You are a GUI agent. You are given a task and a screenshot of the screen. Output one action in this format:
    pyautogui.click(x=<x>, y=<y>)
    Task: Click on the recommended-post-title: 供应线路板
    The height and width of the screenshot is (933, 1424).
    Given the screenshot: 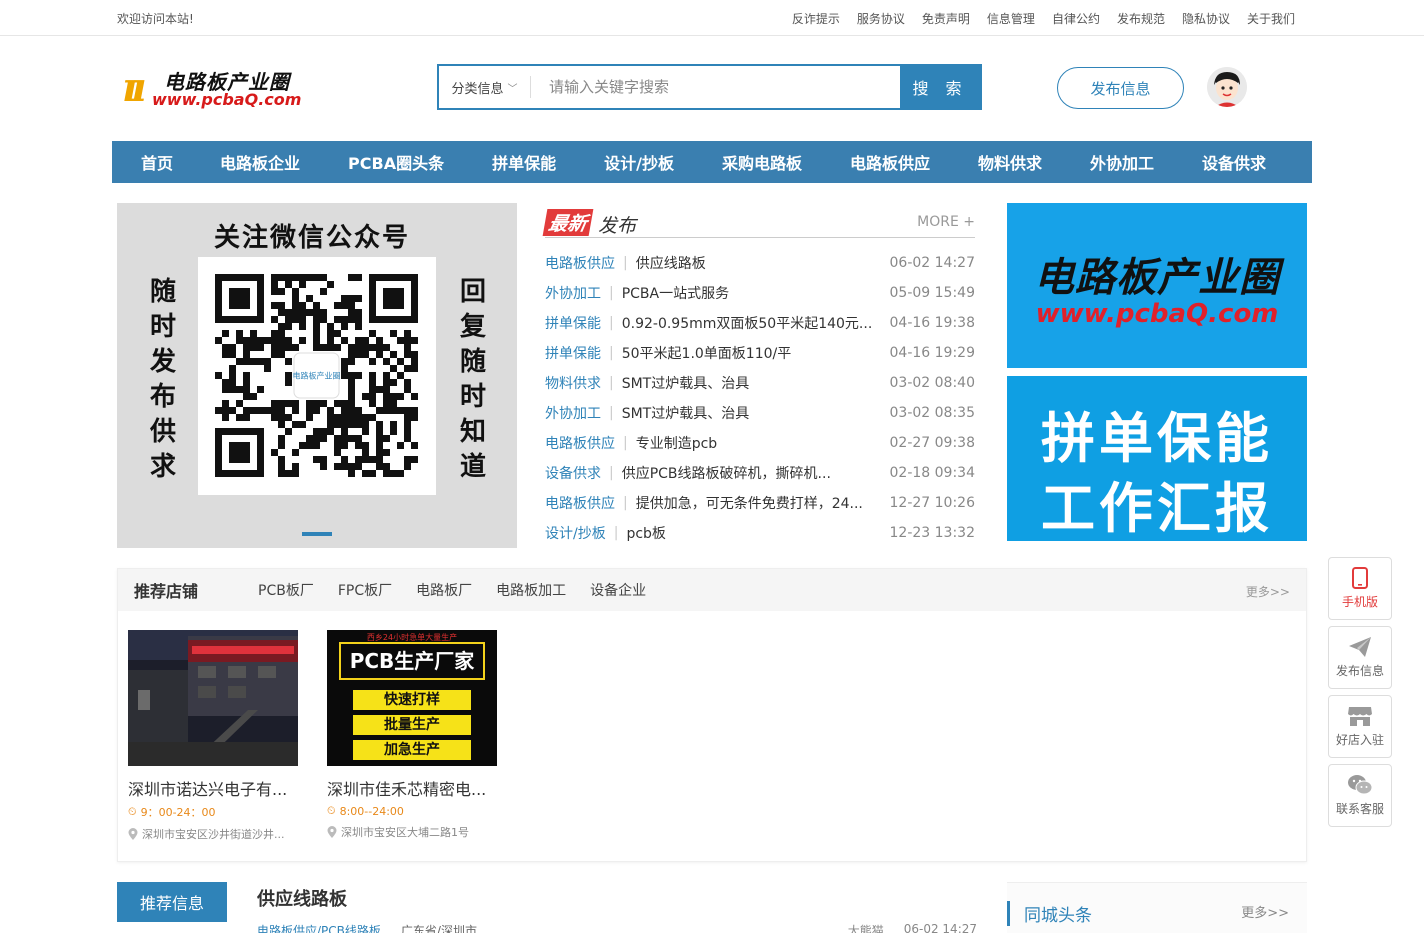 What is the action you would take?
    pyautogui.click(x=302, y=898)
    